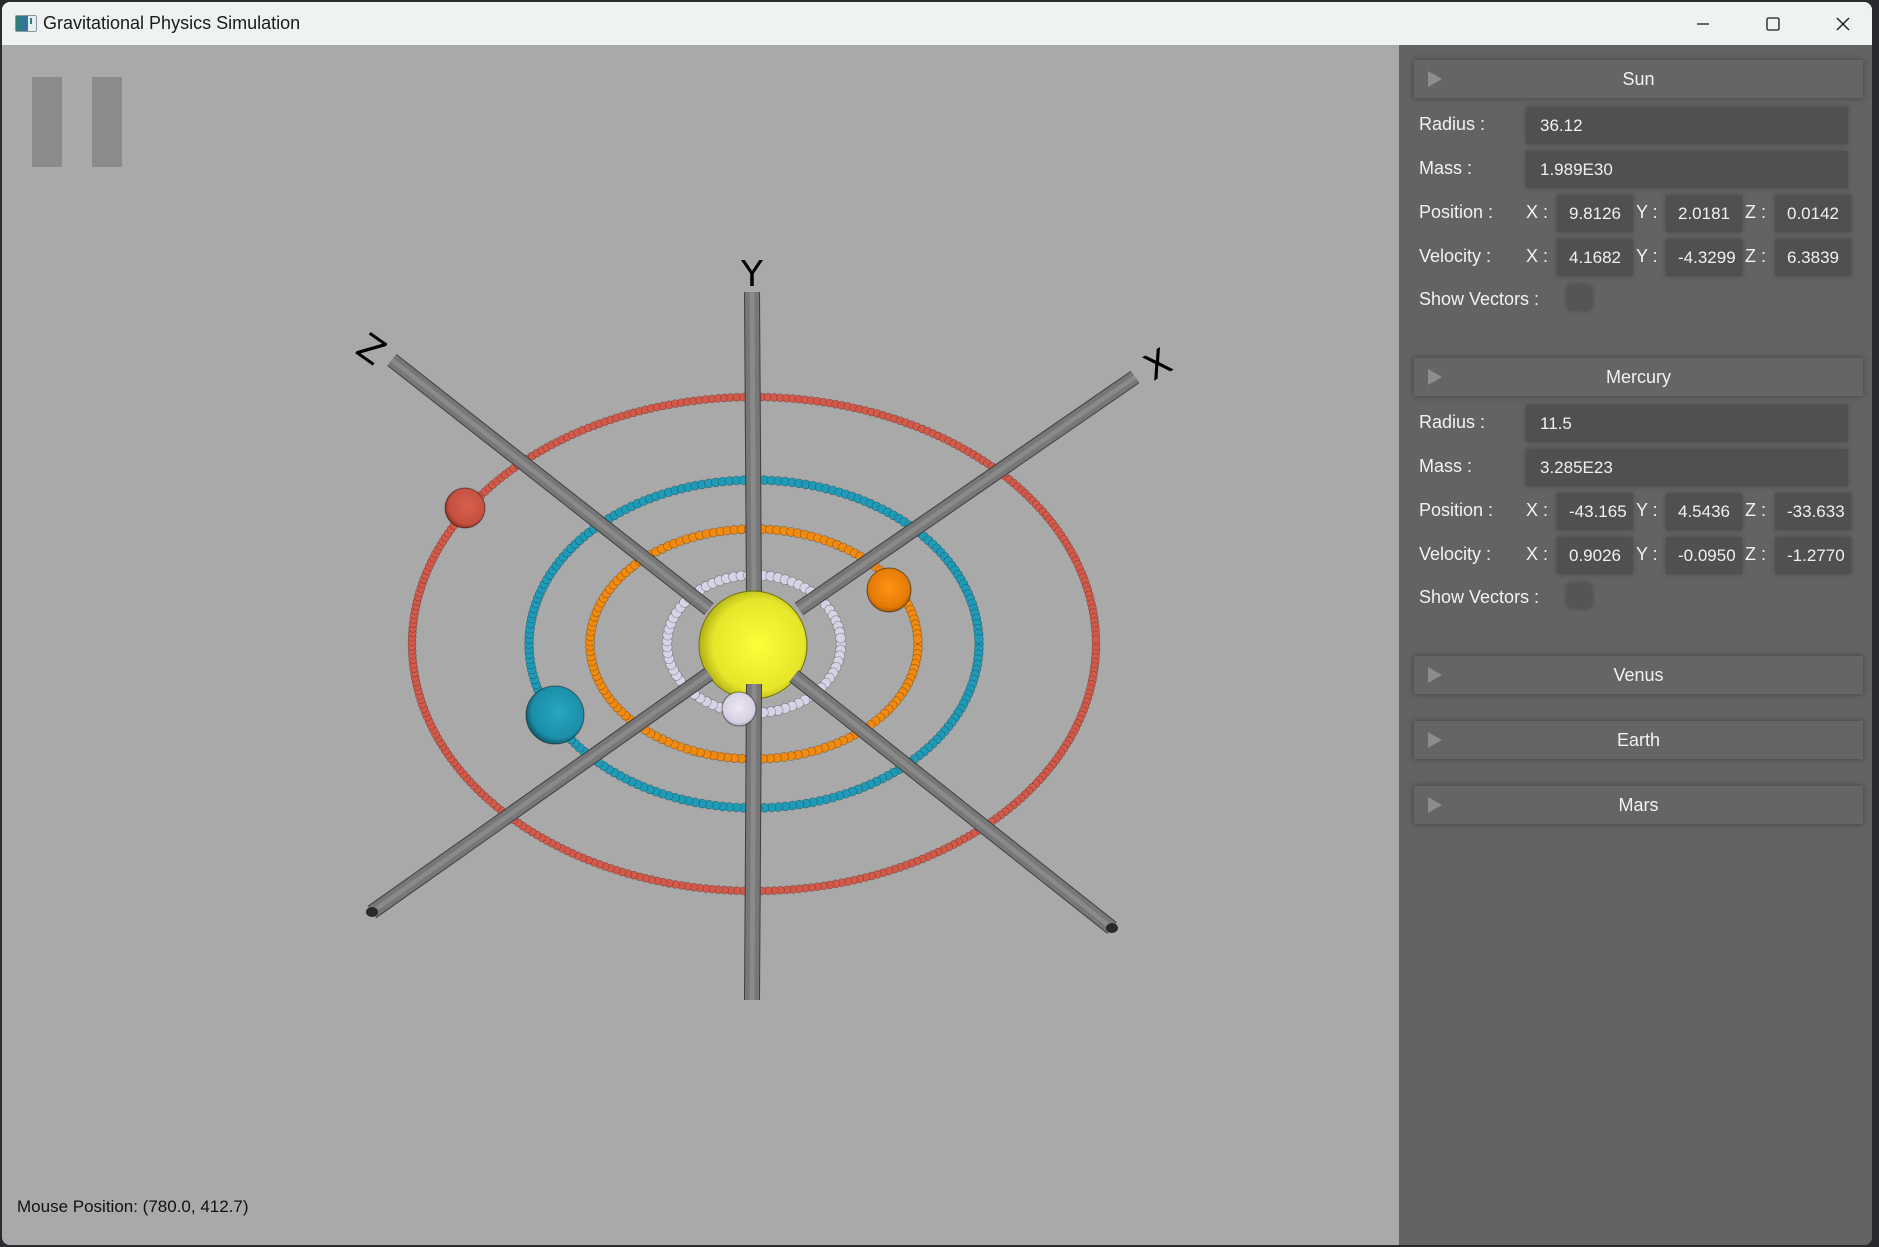 The image size is (1879, 1247). What do you see at coordinates (1687, 169) in the screenshot?
I see `sun-mass-input: 1.989E30` at bounding box center [1687, 169].